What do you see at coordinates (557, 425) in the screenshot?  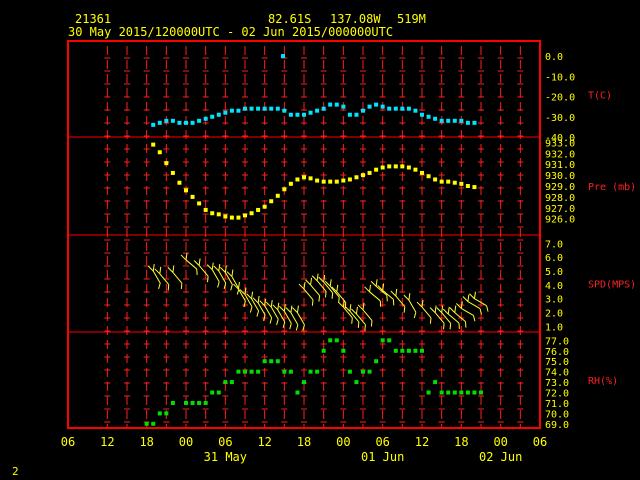 I see `y-tick-label: 69.0` at bounding box center [557, 425].